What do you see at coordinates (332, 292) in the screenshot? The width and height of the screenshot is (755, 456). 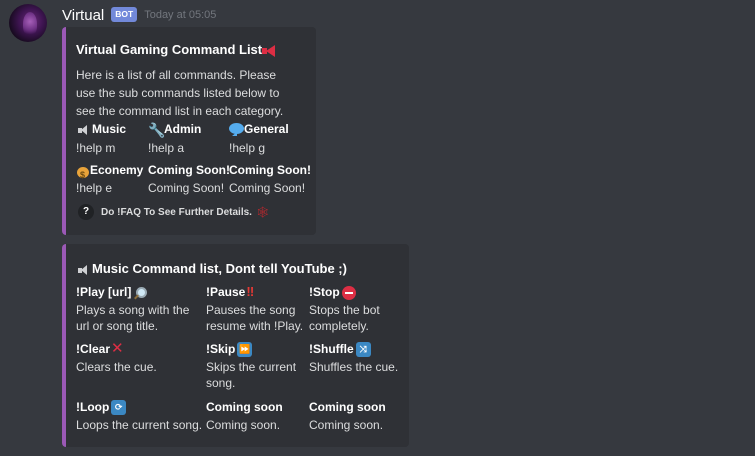 I see `field-name-stop: !Stop` at bounding box center [332, 292].